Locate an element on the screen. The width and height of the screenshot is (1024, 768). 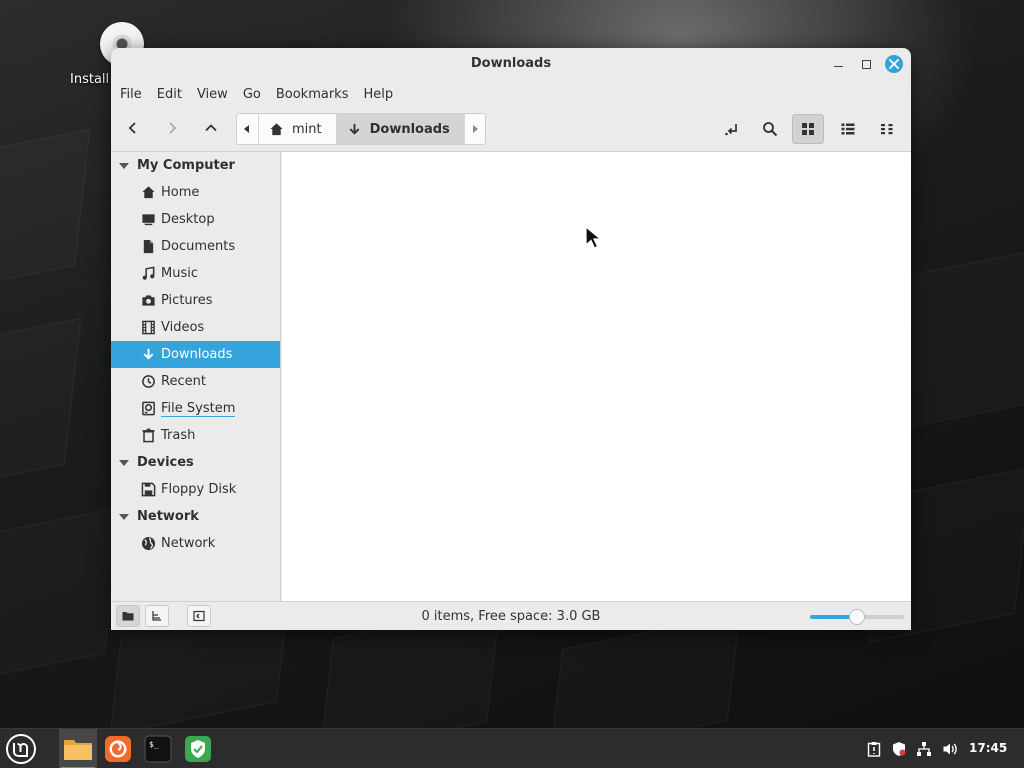
triangle-left-icon is located at coordinates (247, 129).